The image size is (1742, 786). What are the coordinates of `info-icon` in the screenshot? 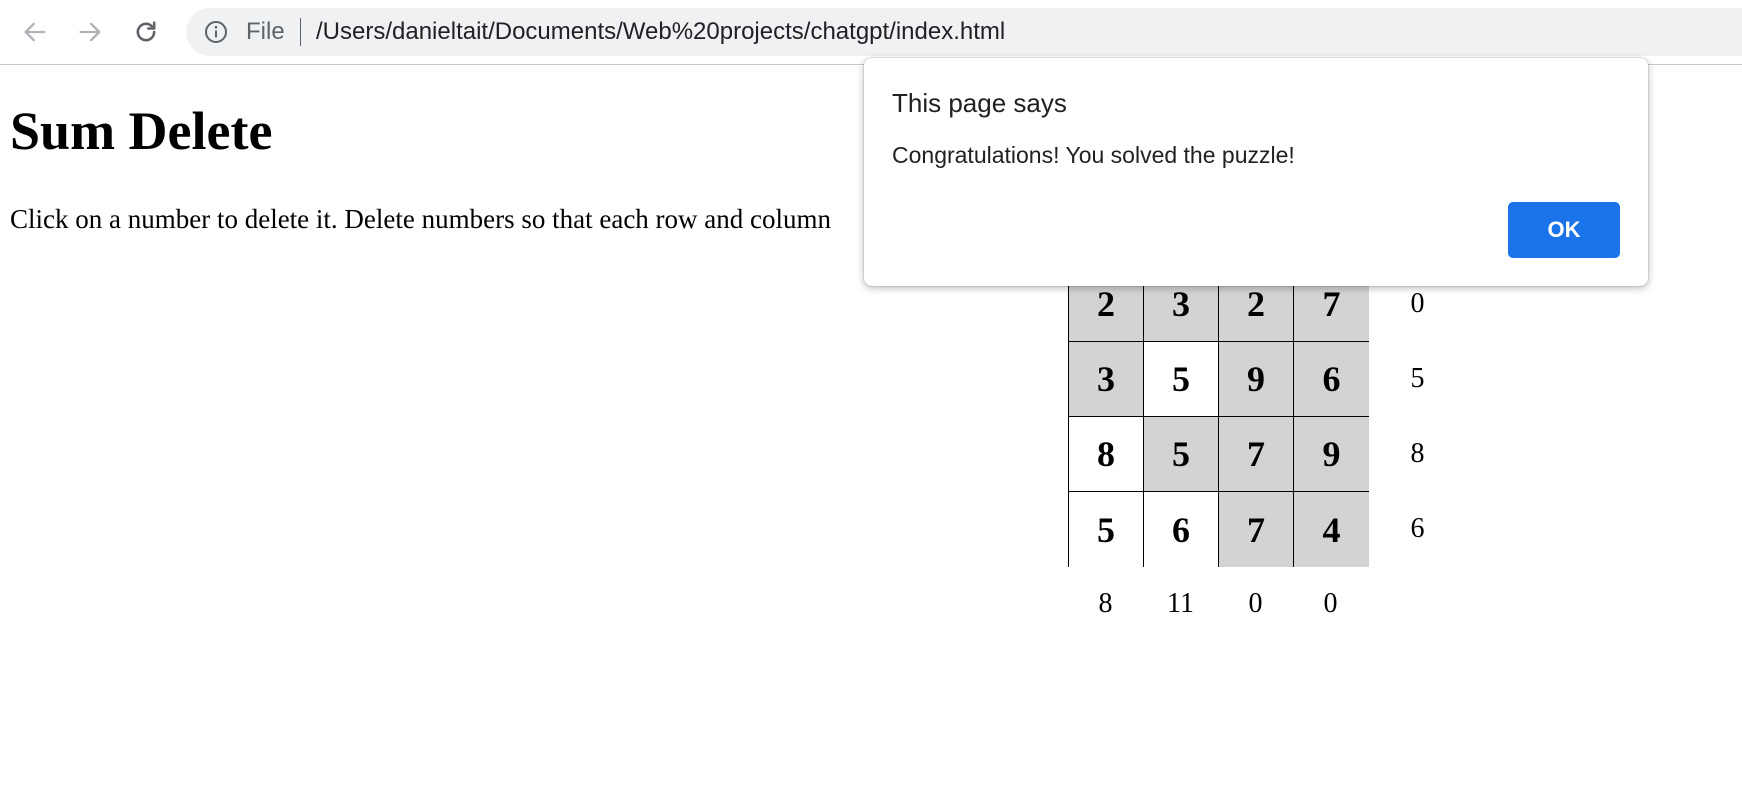 It's located at (216, 32).